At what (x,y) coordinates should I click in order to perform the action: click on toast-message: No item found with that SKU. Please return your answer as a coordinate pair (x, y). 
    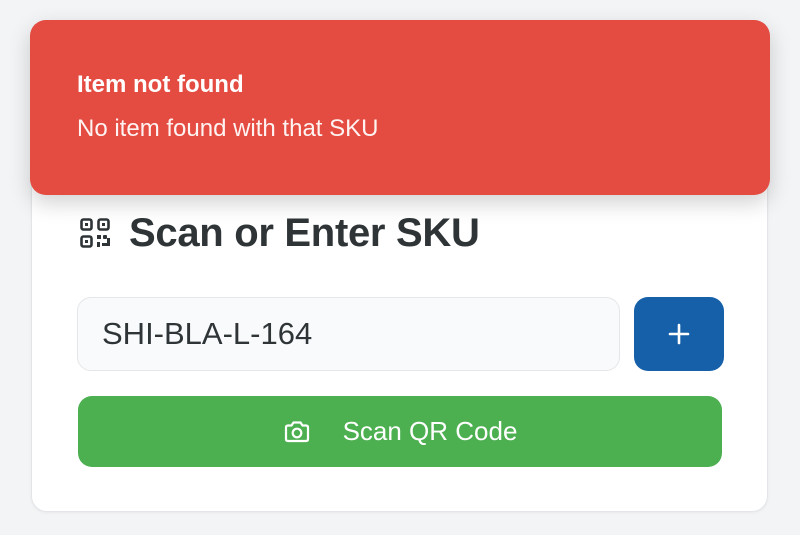
    Looking at the image, I should click on (228, 128).